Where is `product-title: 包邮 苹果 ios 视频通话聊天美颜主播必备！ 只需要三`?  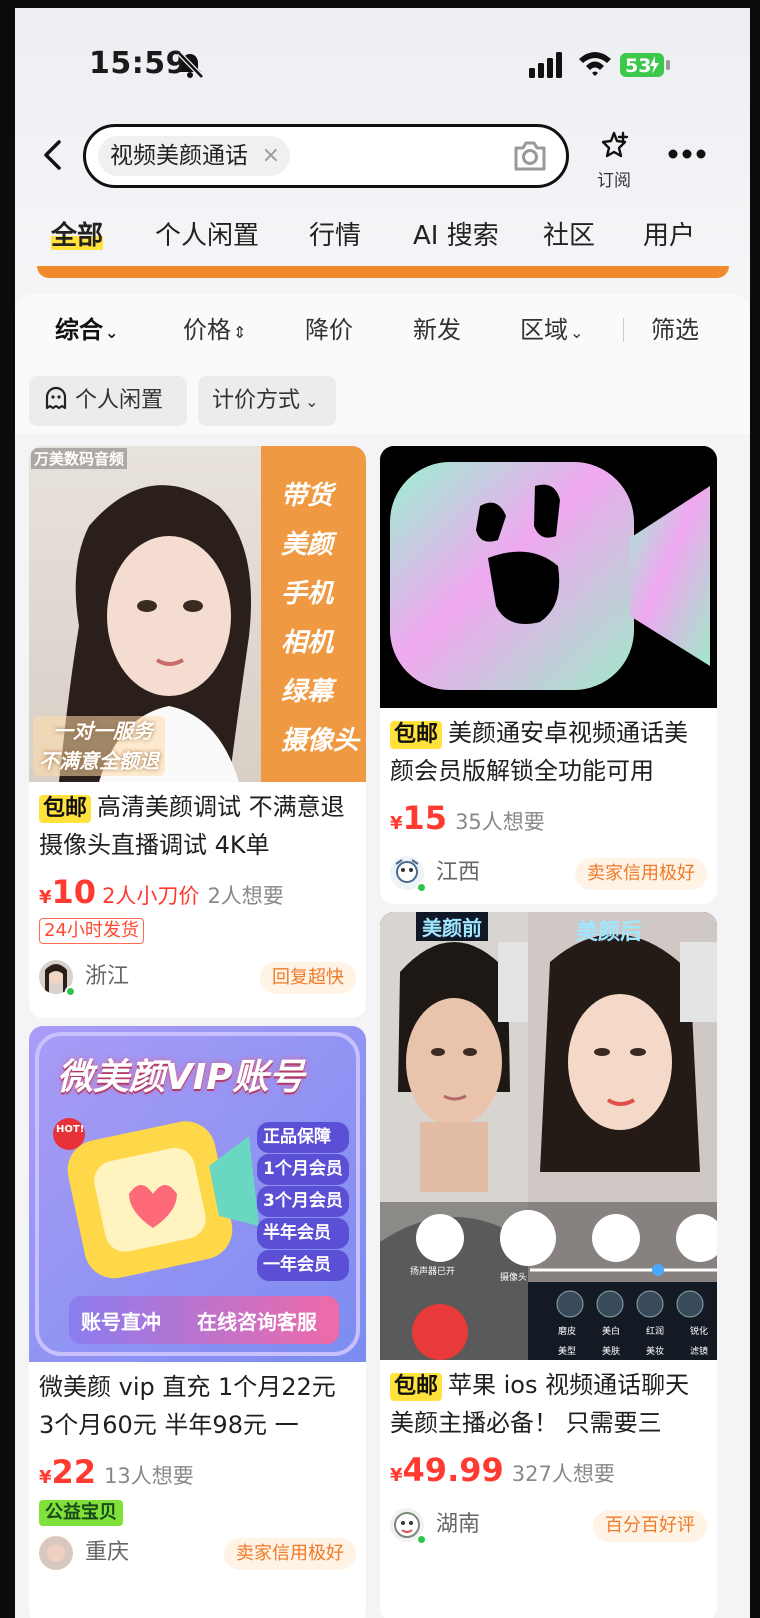
product-title: 包邮 苹果 ios 视频通话聊天美颜主播必备！ 只需要三 is located at coordinates (548, 1404).